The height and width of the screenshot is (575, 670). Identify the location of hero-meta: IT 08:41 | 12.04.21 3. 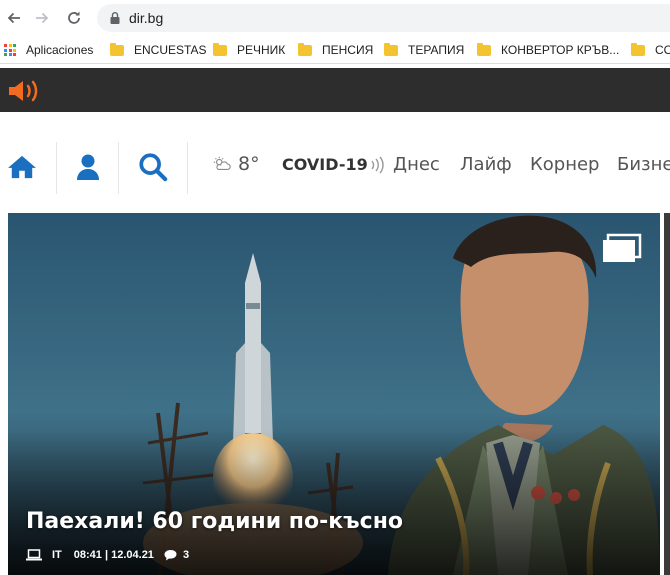
(107, 555).